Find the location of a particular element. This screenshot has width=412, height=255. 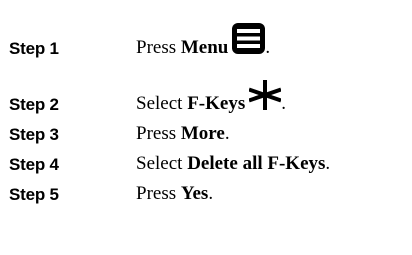

step-keyword: Delete all F-Keys is located at coordinates (256, 163).